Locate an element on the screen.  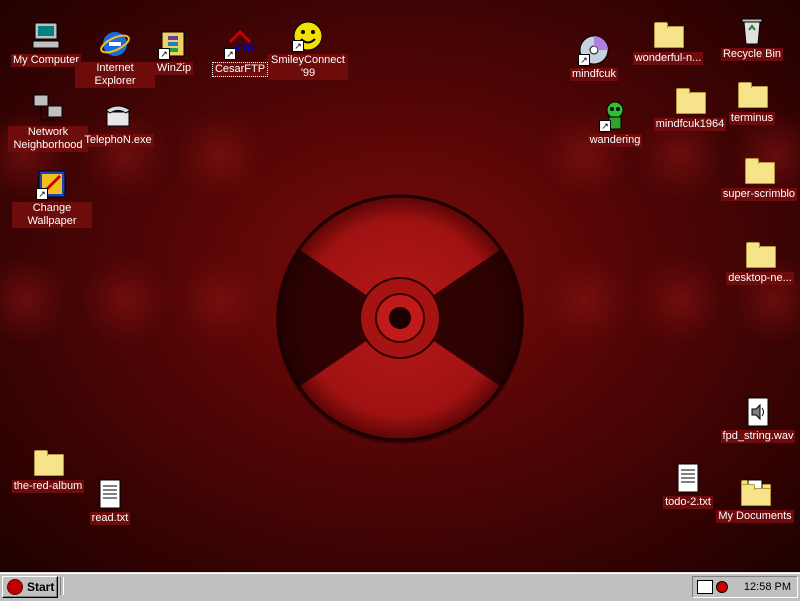
start-logo-icon is located at coordinates (15, 587).